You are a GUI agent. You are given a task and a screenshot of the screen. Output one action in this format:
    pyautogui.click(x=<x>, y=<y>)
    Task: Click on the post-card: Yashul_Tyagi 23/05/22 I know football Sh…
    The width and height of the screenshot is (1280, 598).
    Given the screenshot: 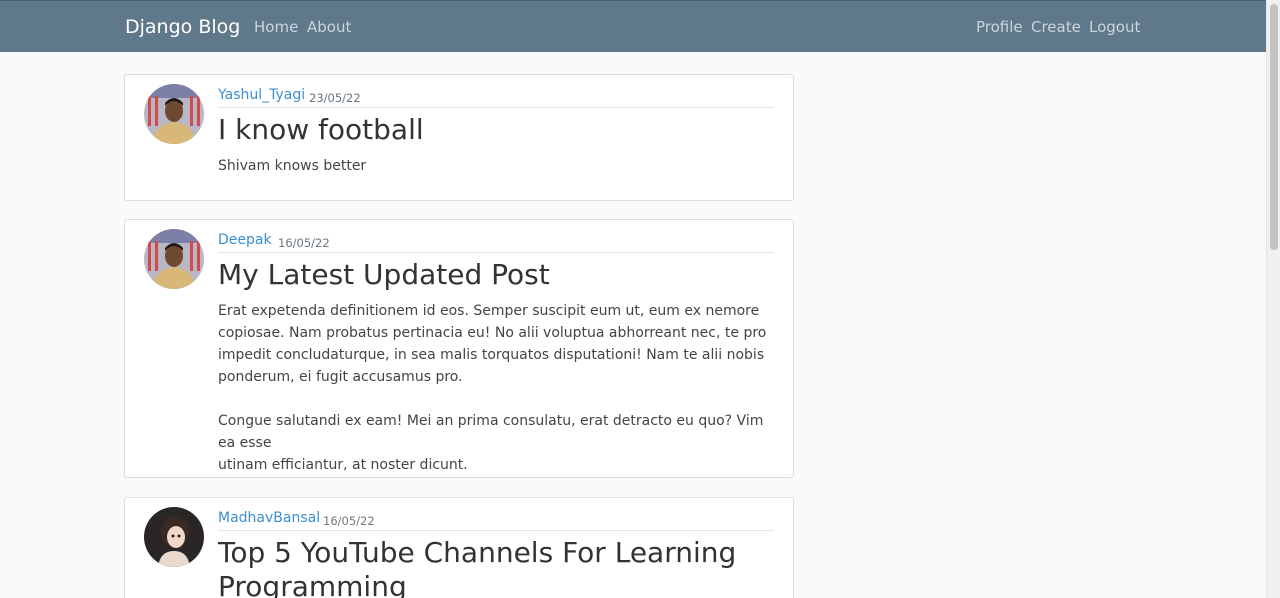 What is the action you would take?
    pyautogui.click(x=459, y=137)
    